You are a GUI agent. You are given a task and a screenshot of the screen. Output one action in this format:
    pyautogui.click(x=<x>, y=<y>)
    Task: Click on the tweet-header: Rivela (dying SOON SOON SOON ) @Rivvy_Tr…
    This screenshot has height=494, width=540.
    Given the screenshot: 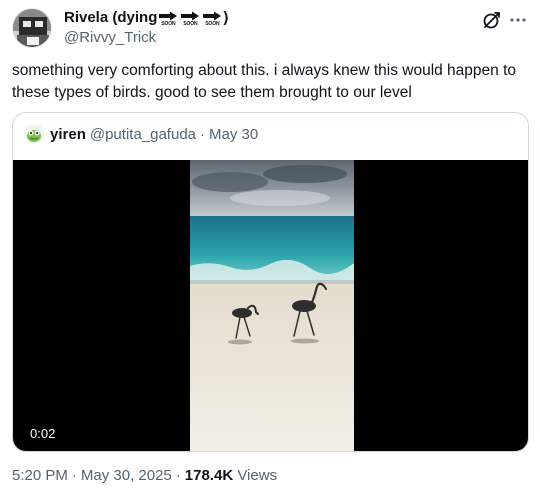 What is the action you would take?
    pyautogui.click(x=270, y=30)
    